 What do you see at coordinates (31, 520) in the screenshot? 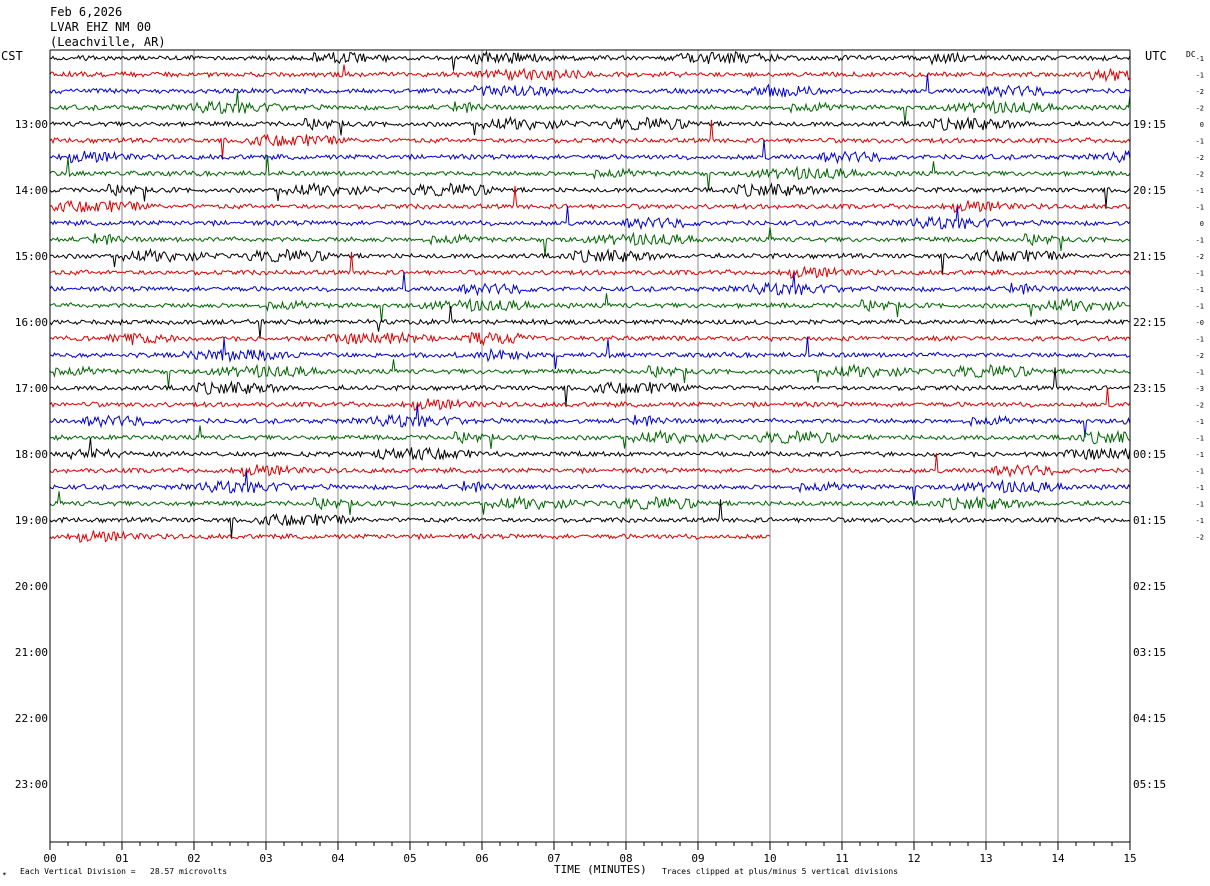
I see `left-hour-label: 19:00` at bounding box center [31, 520].